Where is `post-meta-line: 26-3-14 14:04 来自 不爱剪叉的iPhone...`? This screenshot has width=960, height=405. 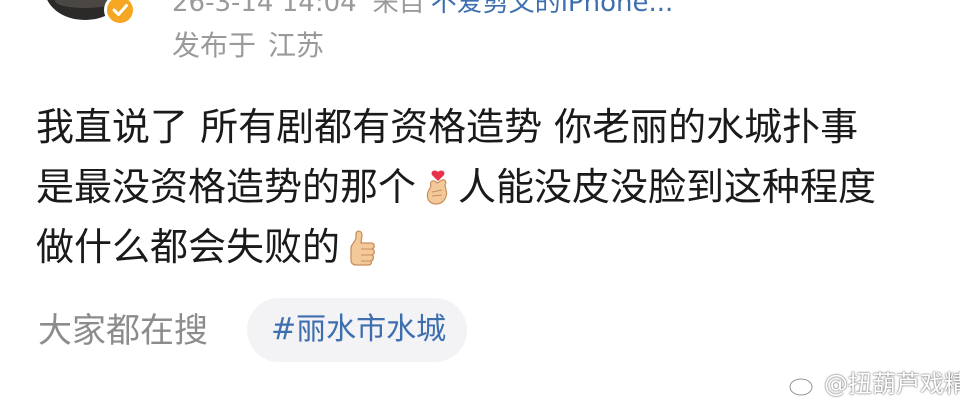
post-meta-line: 26-3-14 14:04 来自 不爱剪叉的iPhone... is located at coordinates (422, 10).